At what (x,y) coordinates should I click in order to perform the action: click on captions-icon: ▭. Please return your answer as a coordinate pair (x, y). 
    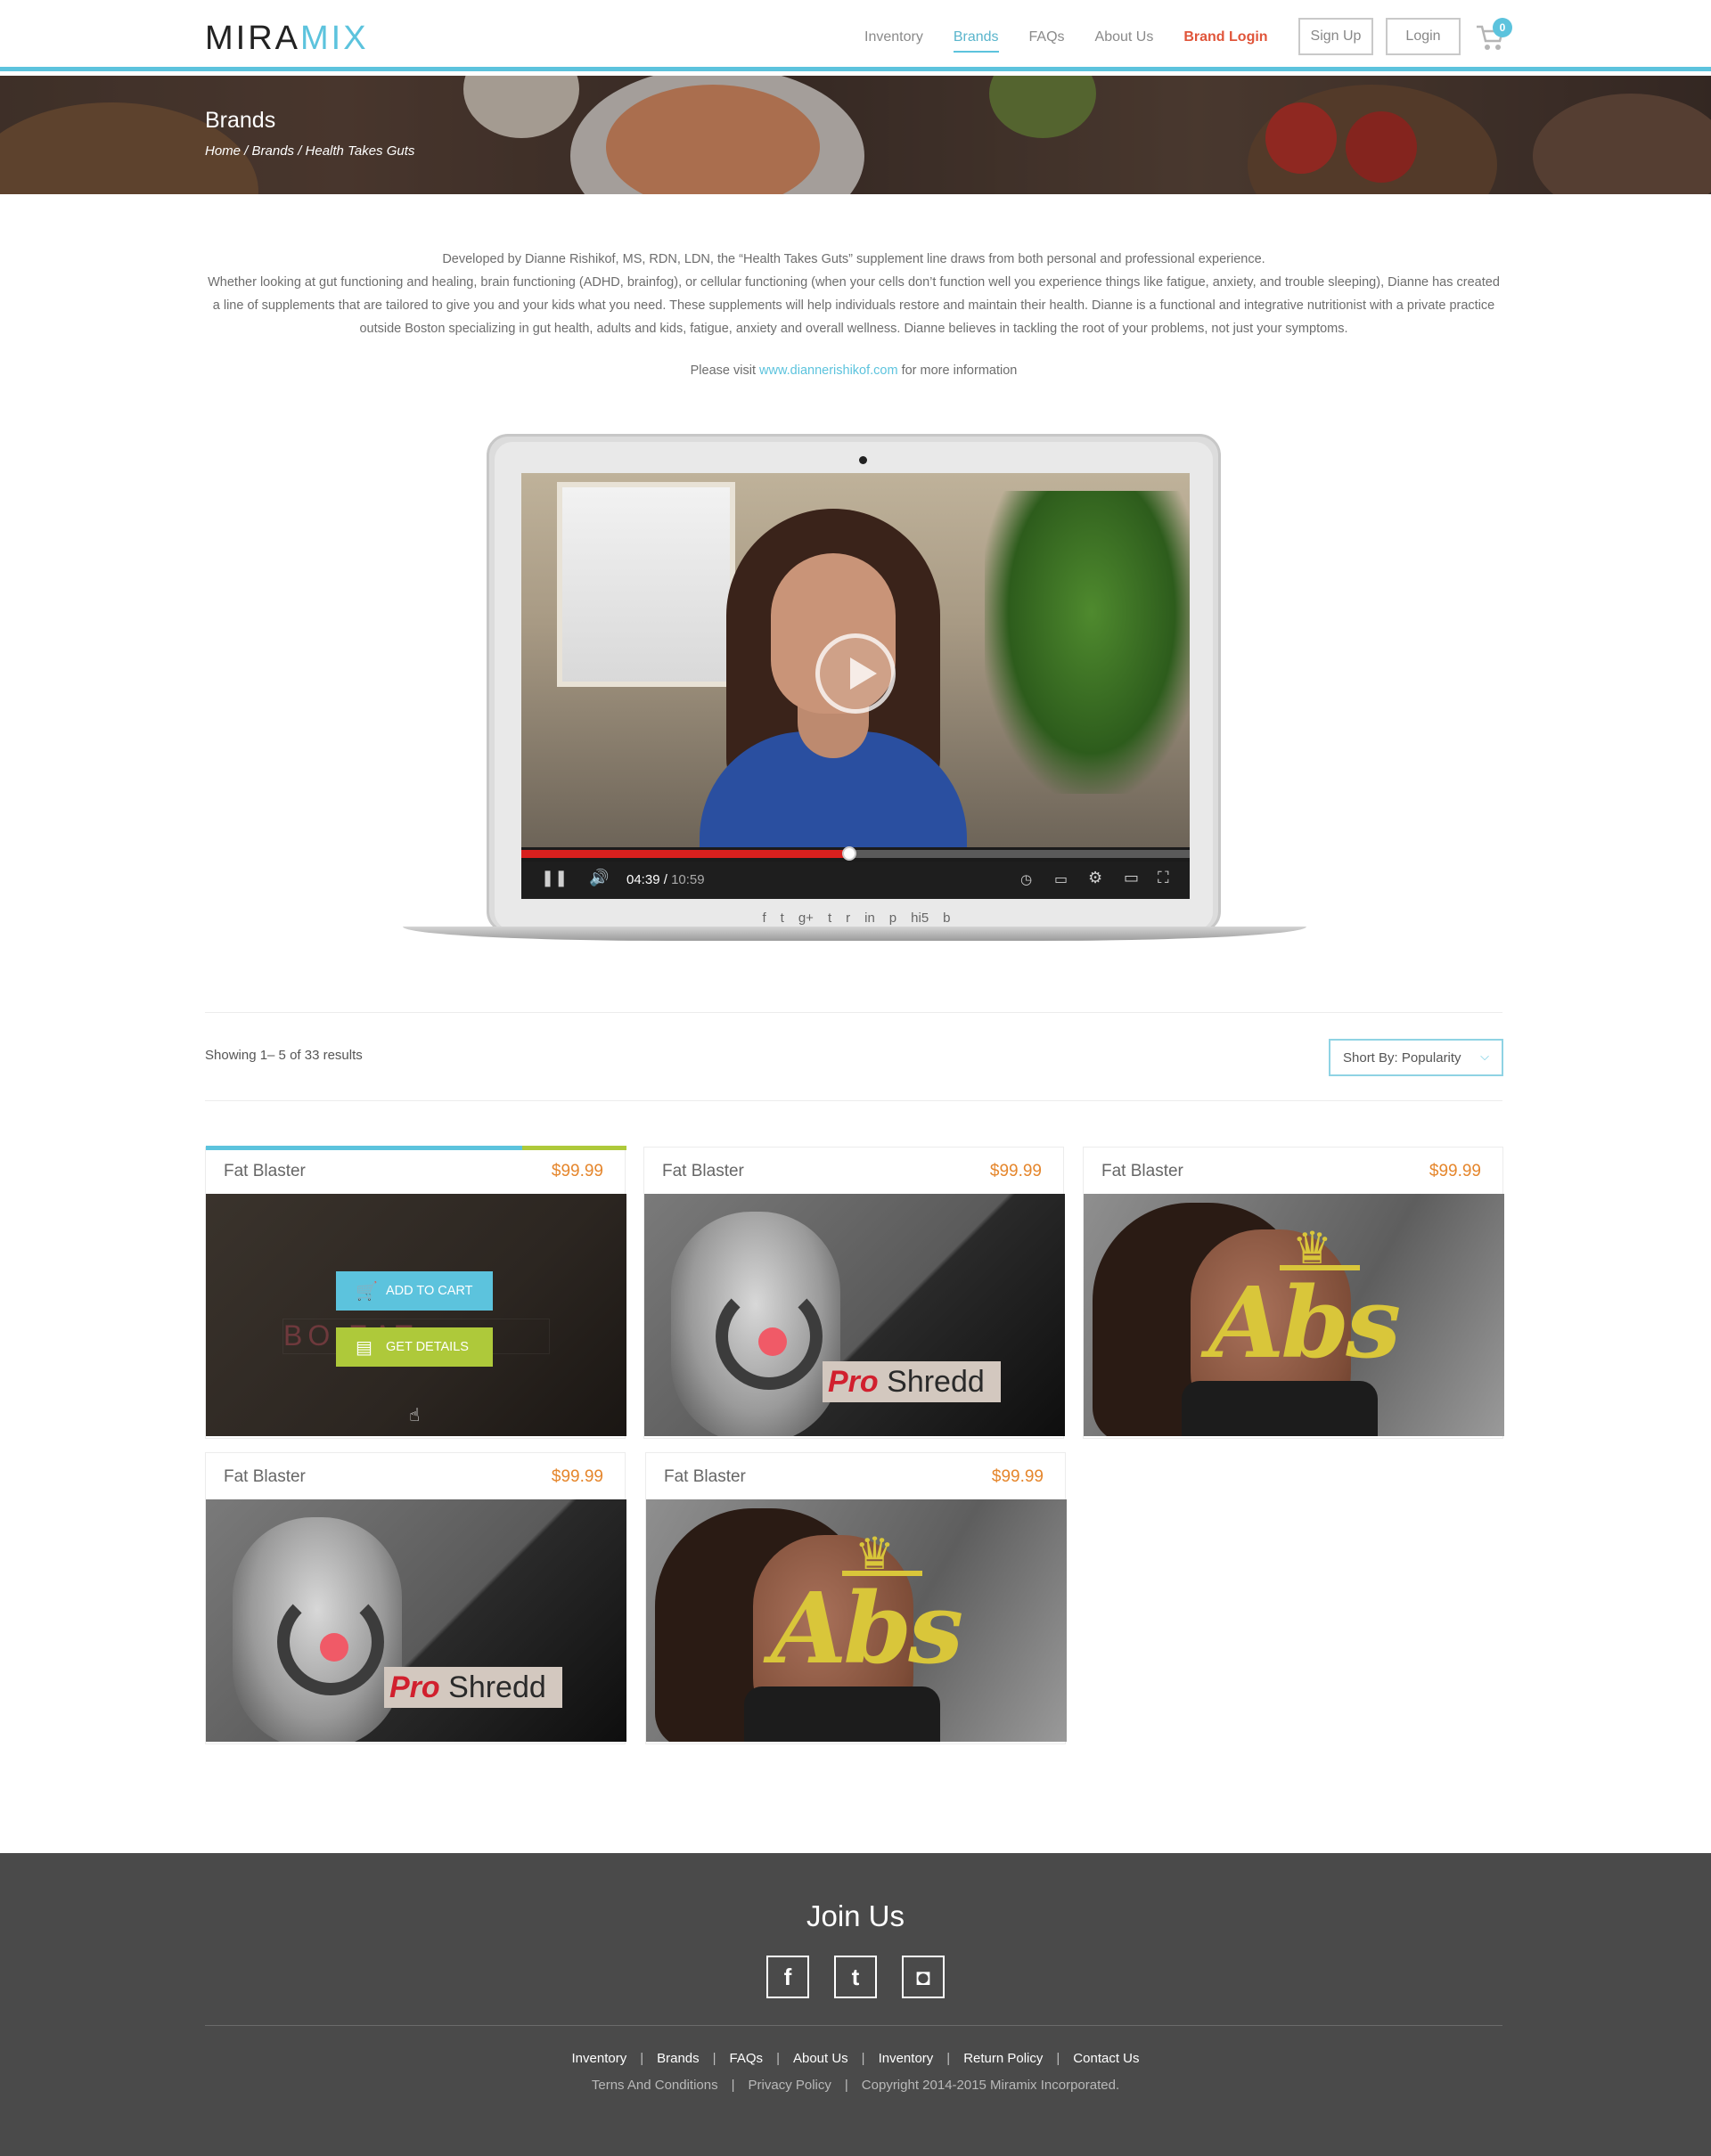
    Looking at the image, I should click on (1061, 879).